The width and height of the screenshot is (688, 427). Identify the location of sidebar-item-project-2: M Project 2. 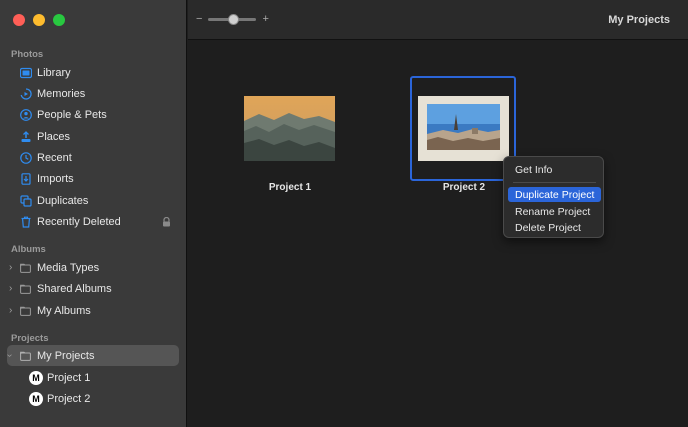
(93, 398).